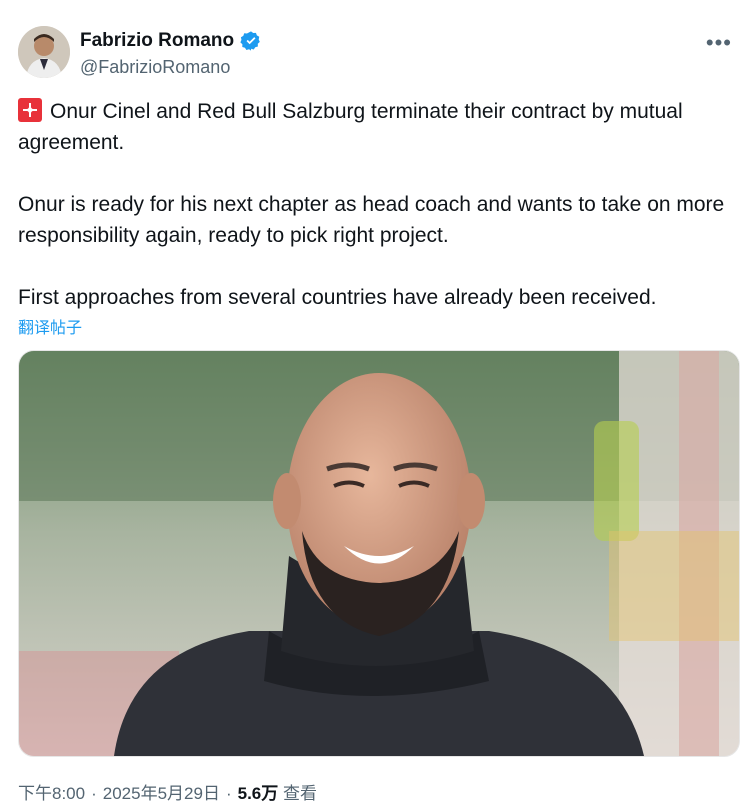 This screenshot has height=810, width=750. I want to click on siren-icon, so click(30, 110).